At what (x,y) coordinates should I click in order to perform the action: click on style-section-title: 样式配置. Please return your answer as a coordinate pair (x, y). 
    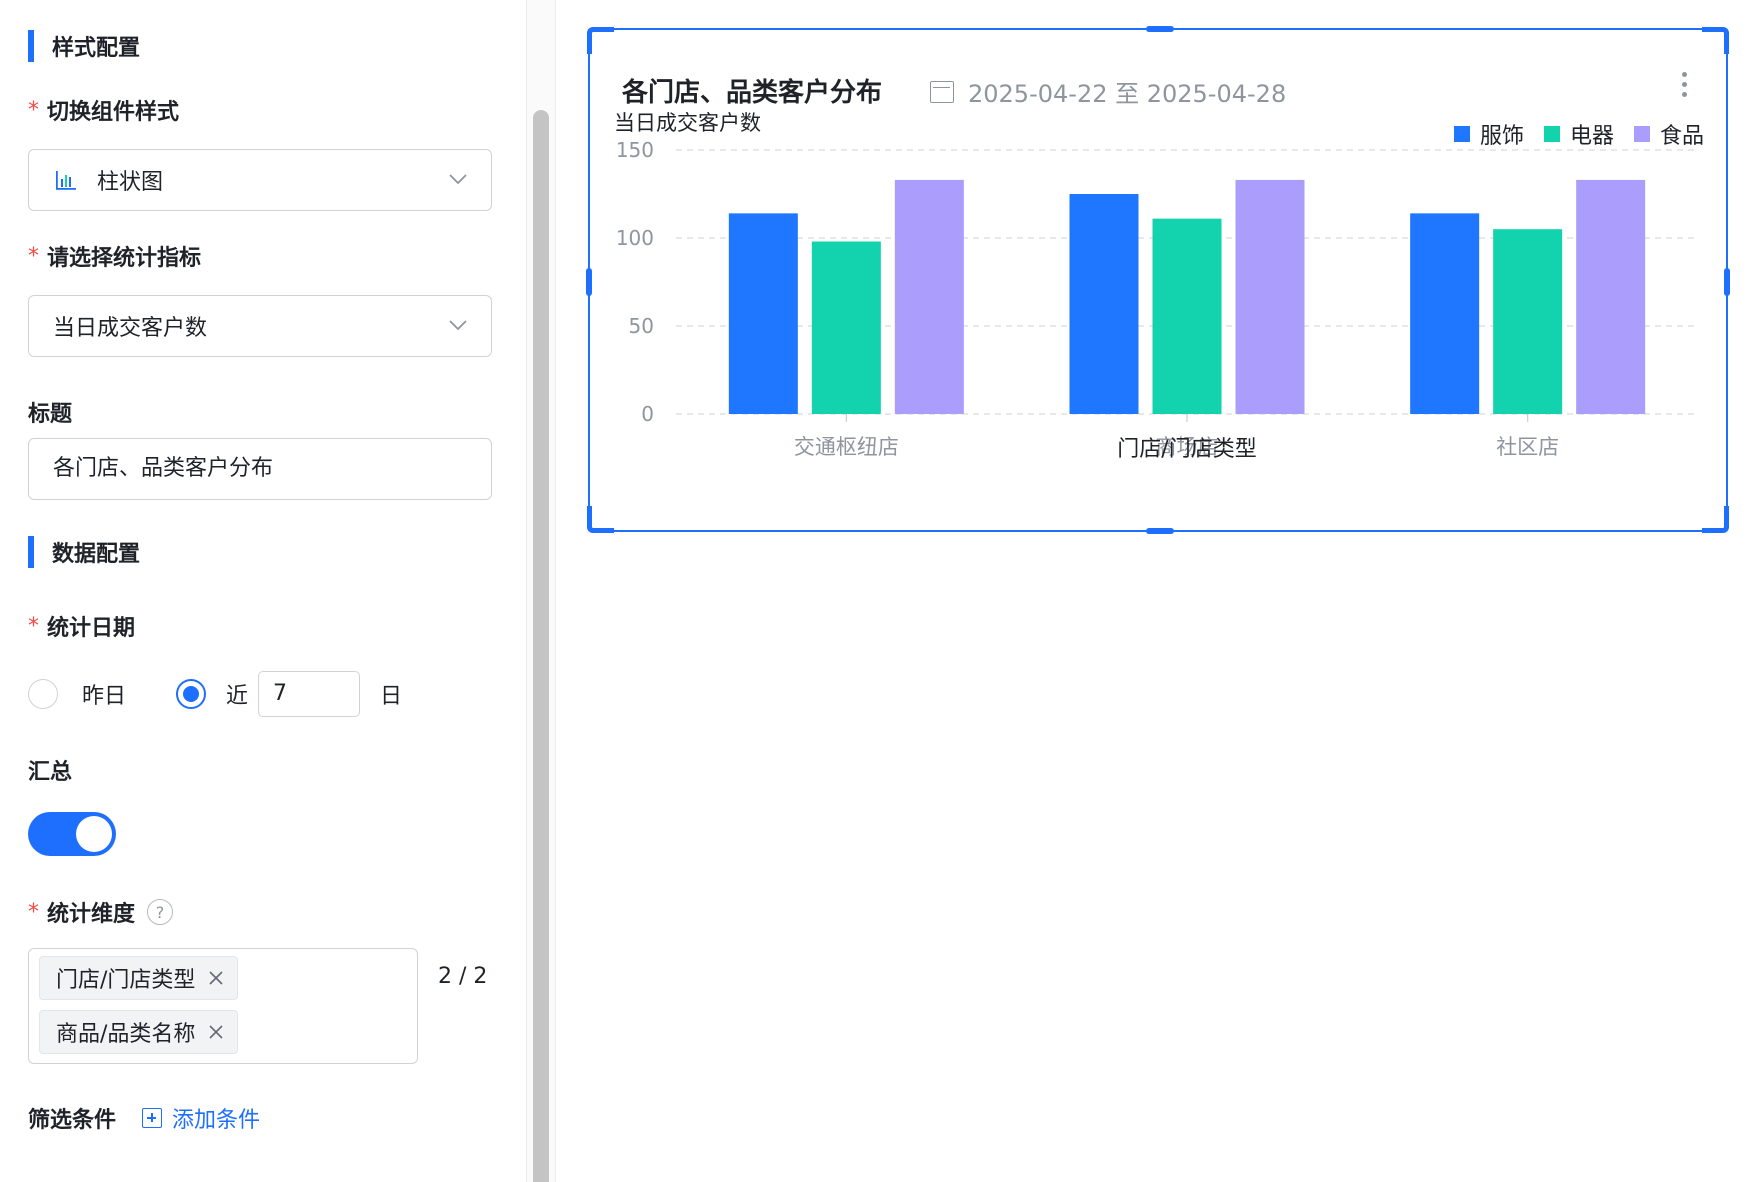
    Looking at the image, I should click on (96, 48).